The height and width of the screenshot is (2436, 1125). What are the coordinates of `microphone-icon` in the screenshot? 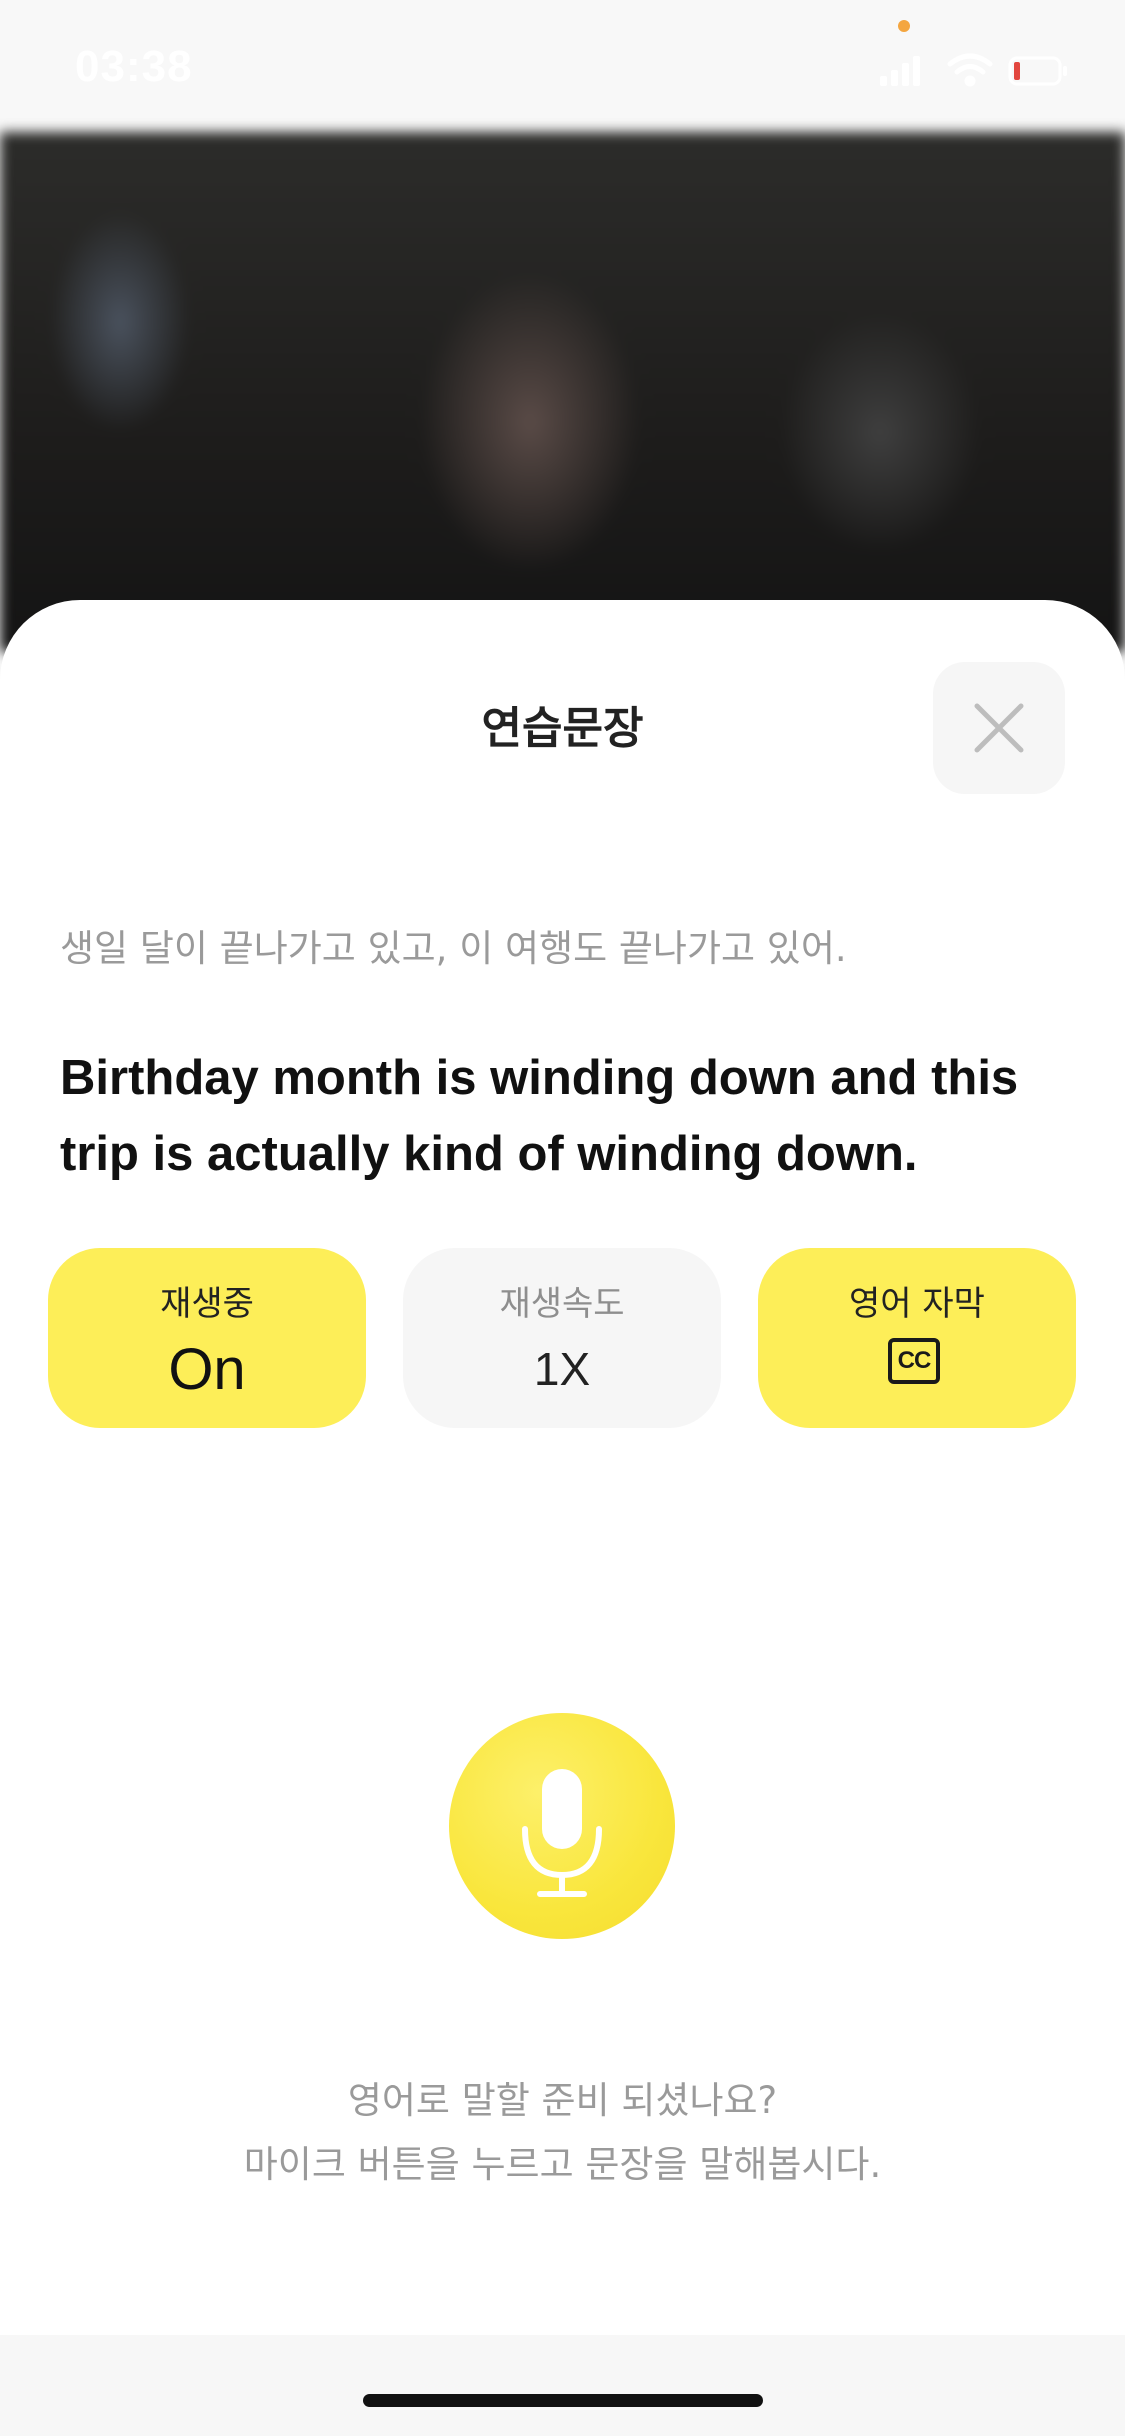 It's located at (562, 1833).